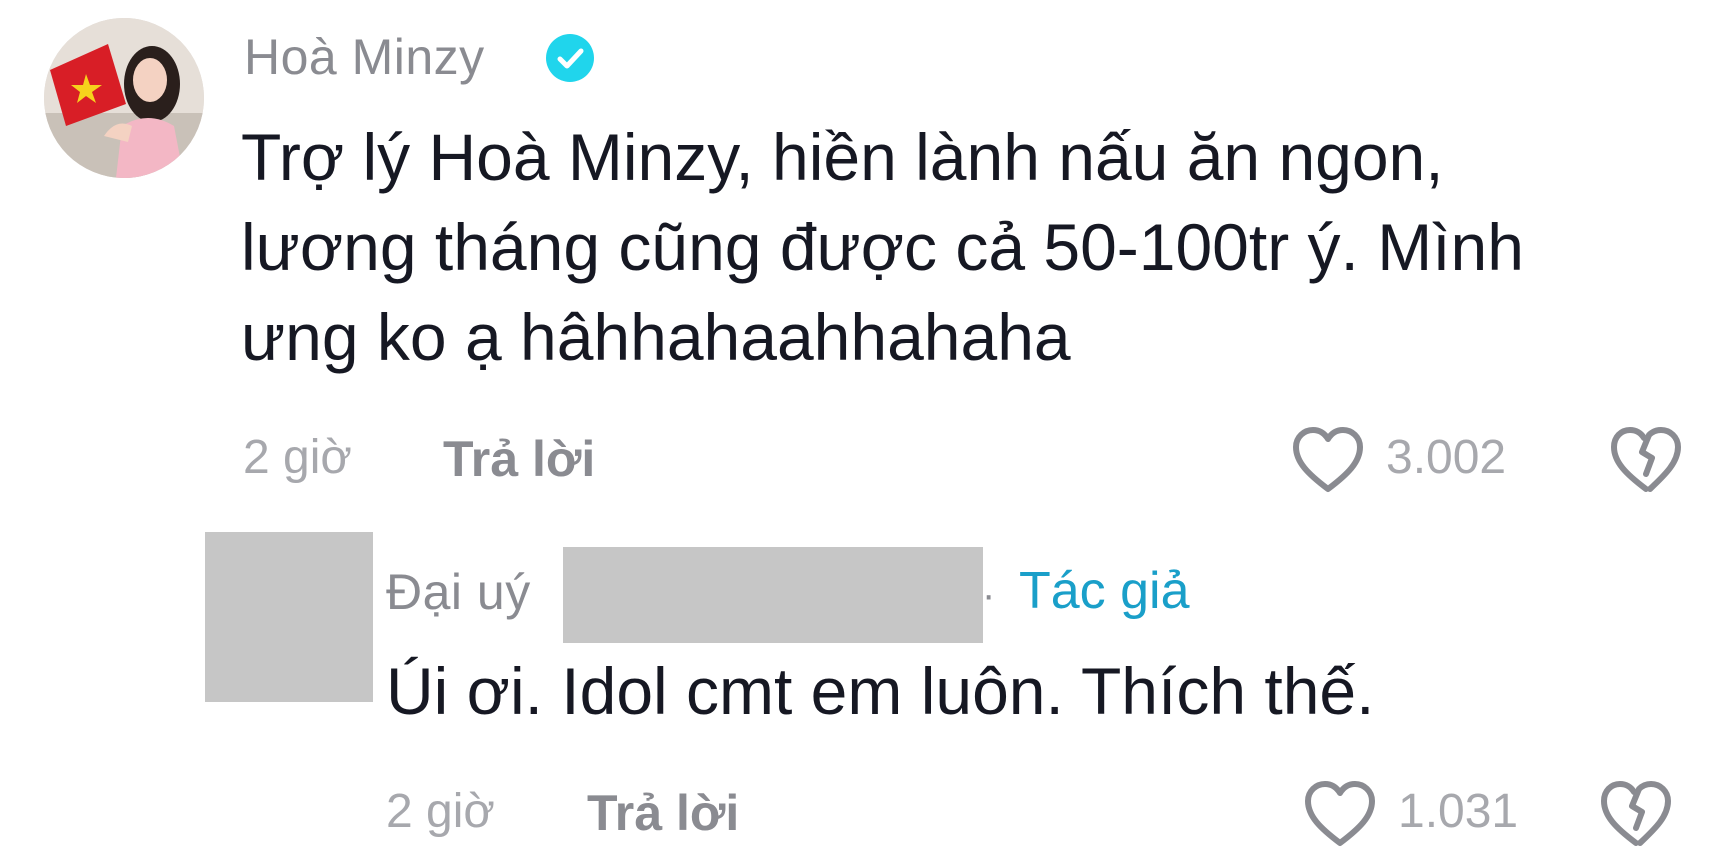 The height and width of the screenshot is (853, 1725). What do you see at coordinates (656, 337) in the screenshot?
I see `comment-text-line-3: ưng ko ạ hâhhahaahhahaha` at bounding box center [656, 337].